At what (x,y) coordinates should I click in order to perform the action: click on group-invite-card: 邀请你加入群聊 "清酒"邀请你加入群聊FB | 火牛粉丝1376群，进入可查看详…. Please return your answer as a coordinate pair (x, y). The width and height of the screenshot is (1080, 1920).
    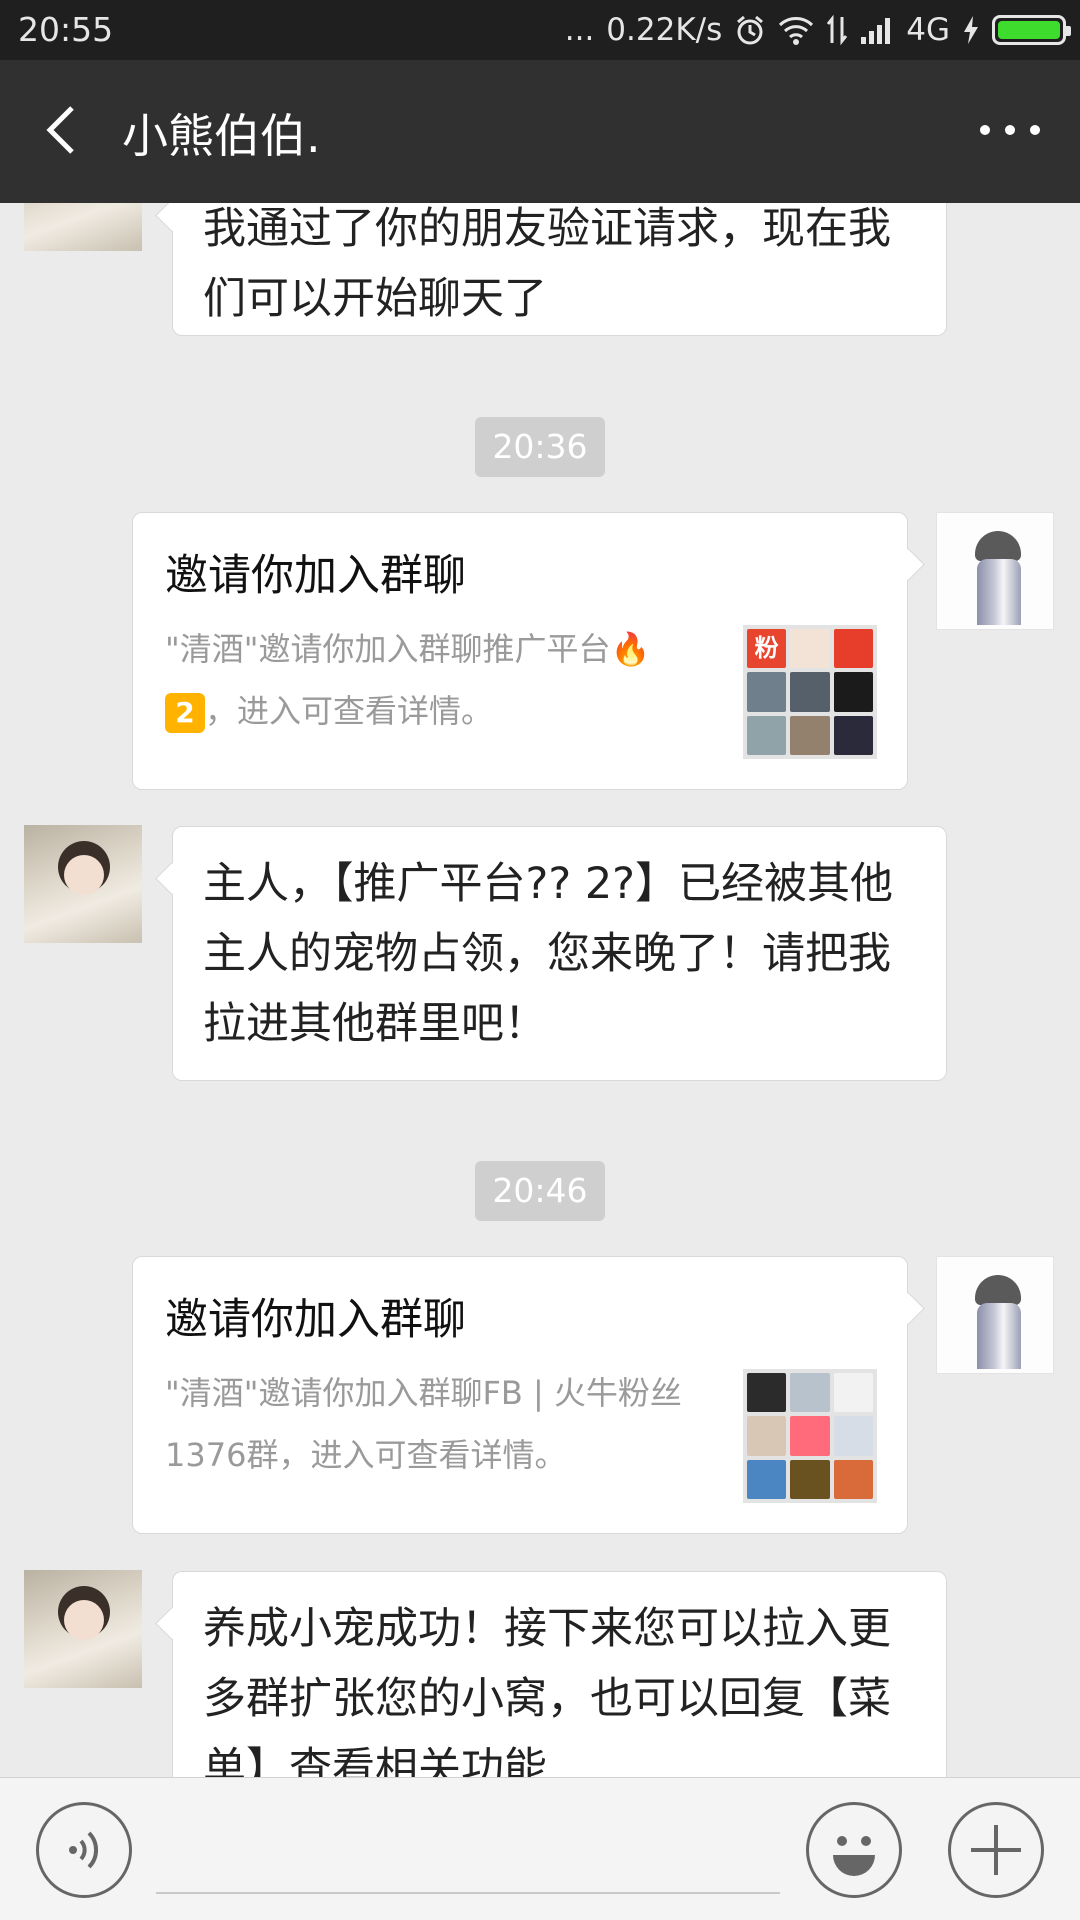
    Looking at the image, I should click on (520, 1395).